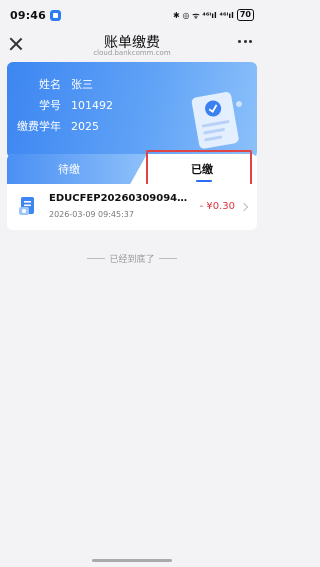 This screenshot has height=567, width=320. Describe the element at coordinates (132, 45) in the screenshot. I see `nav-bar: 账单缴费 cloud.bankcomm.com` at that location.